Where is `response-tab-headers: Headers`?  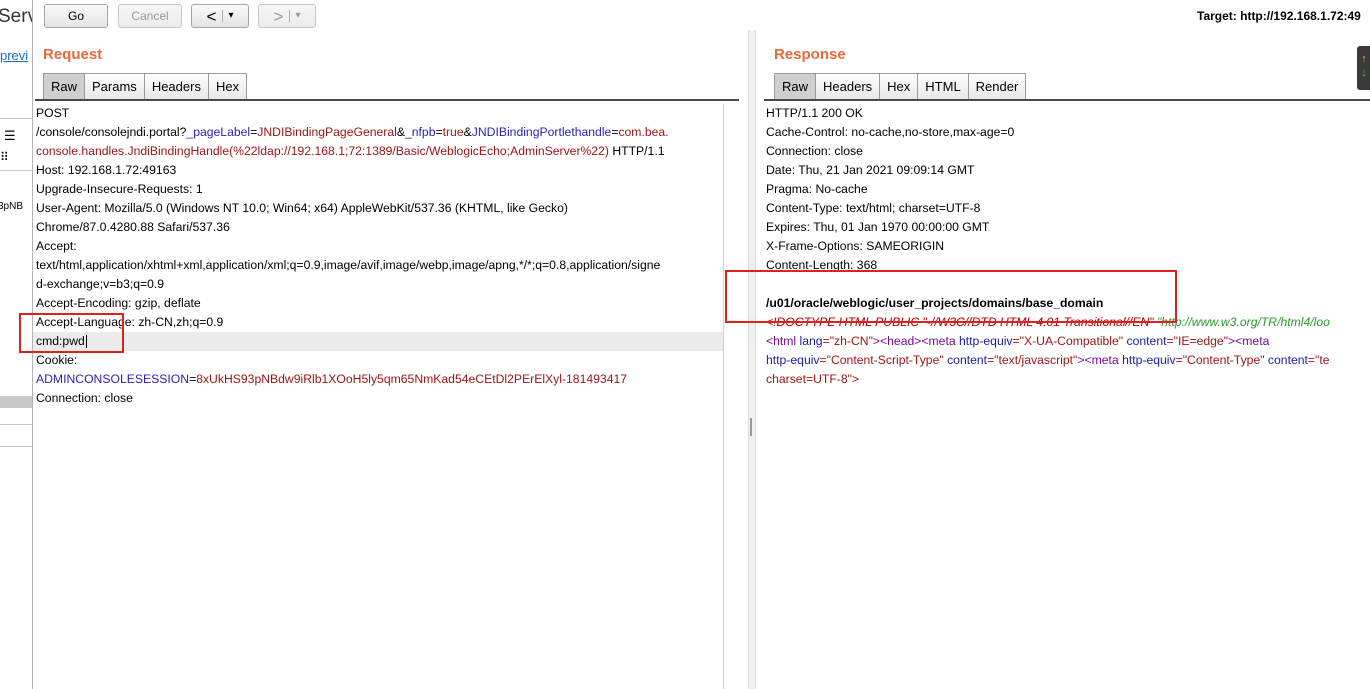
response-tab-headers: Headers is located at coordinates (847, 86).